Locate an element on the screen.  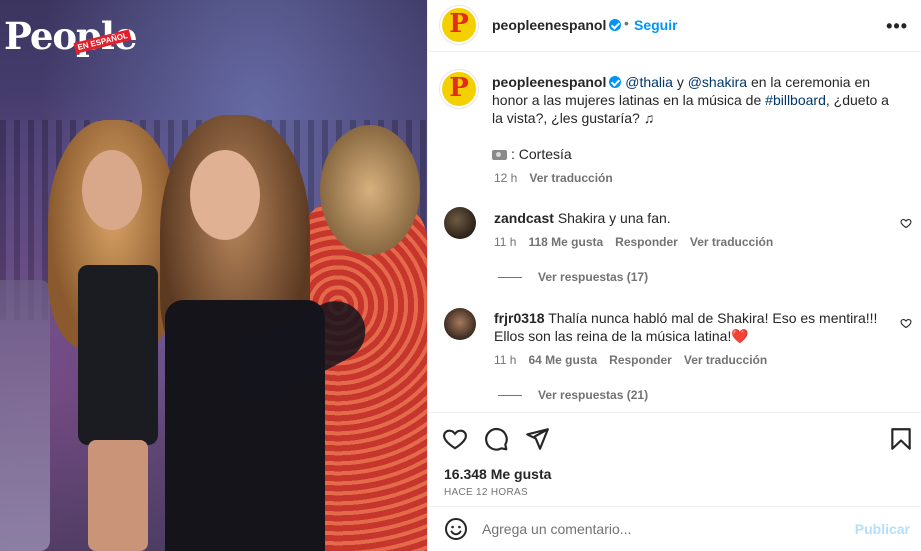
smile-icon is located at coordinates (456, 529).